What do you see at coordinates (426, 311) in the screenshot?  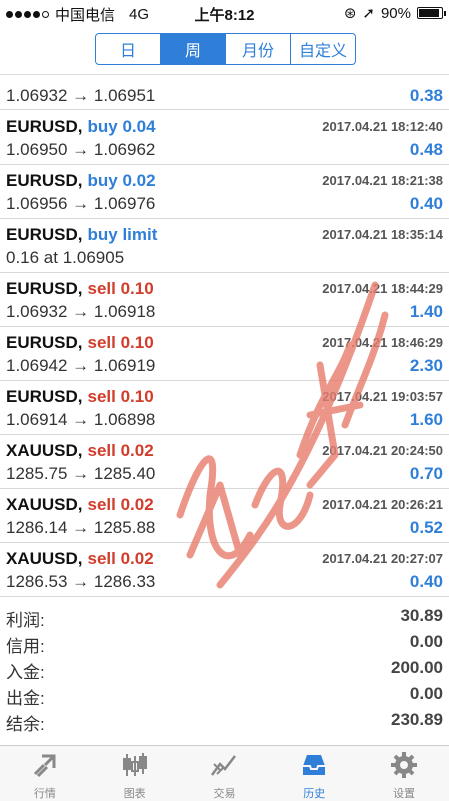 I see `trade-profit: 1.40` at bounding box center [426, 311].